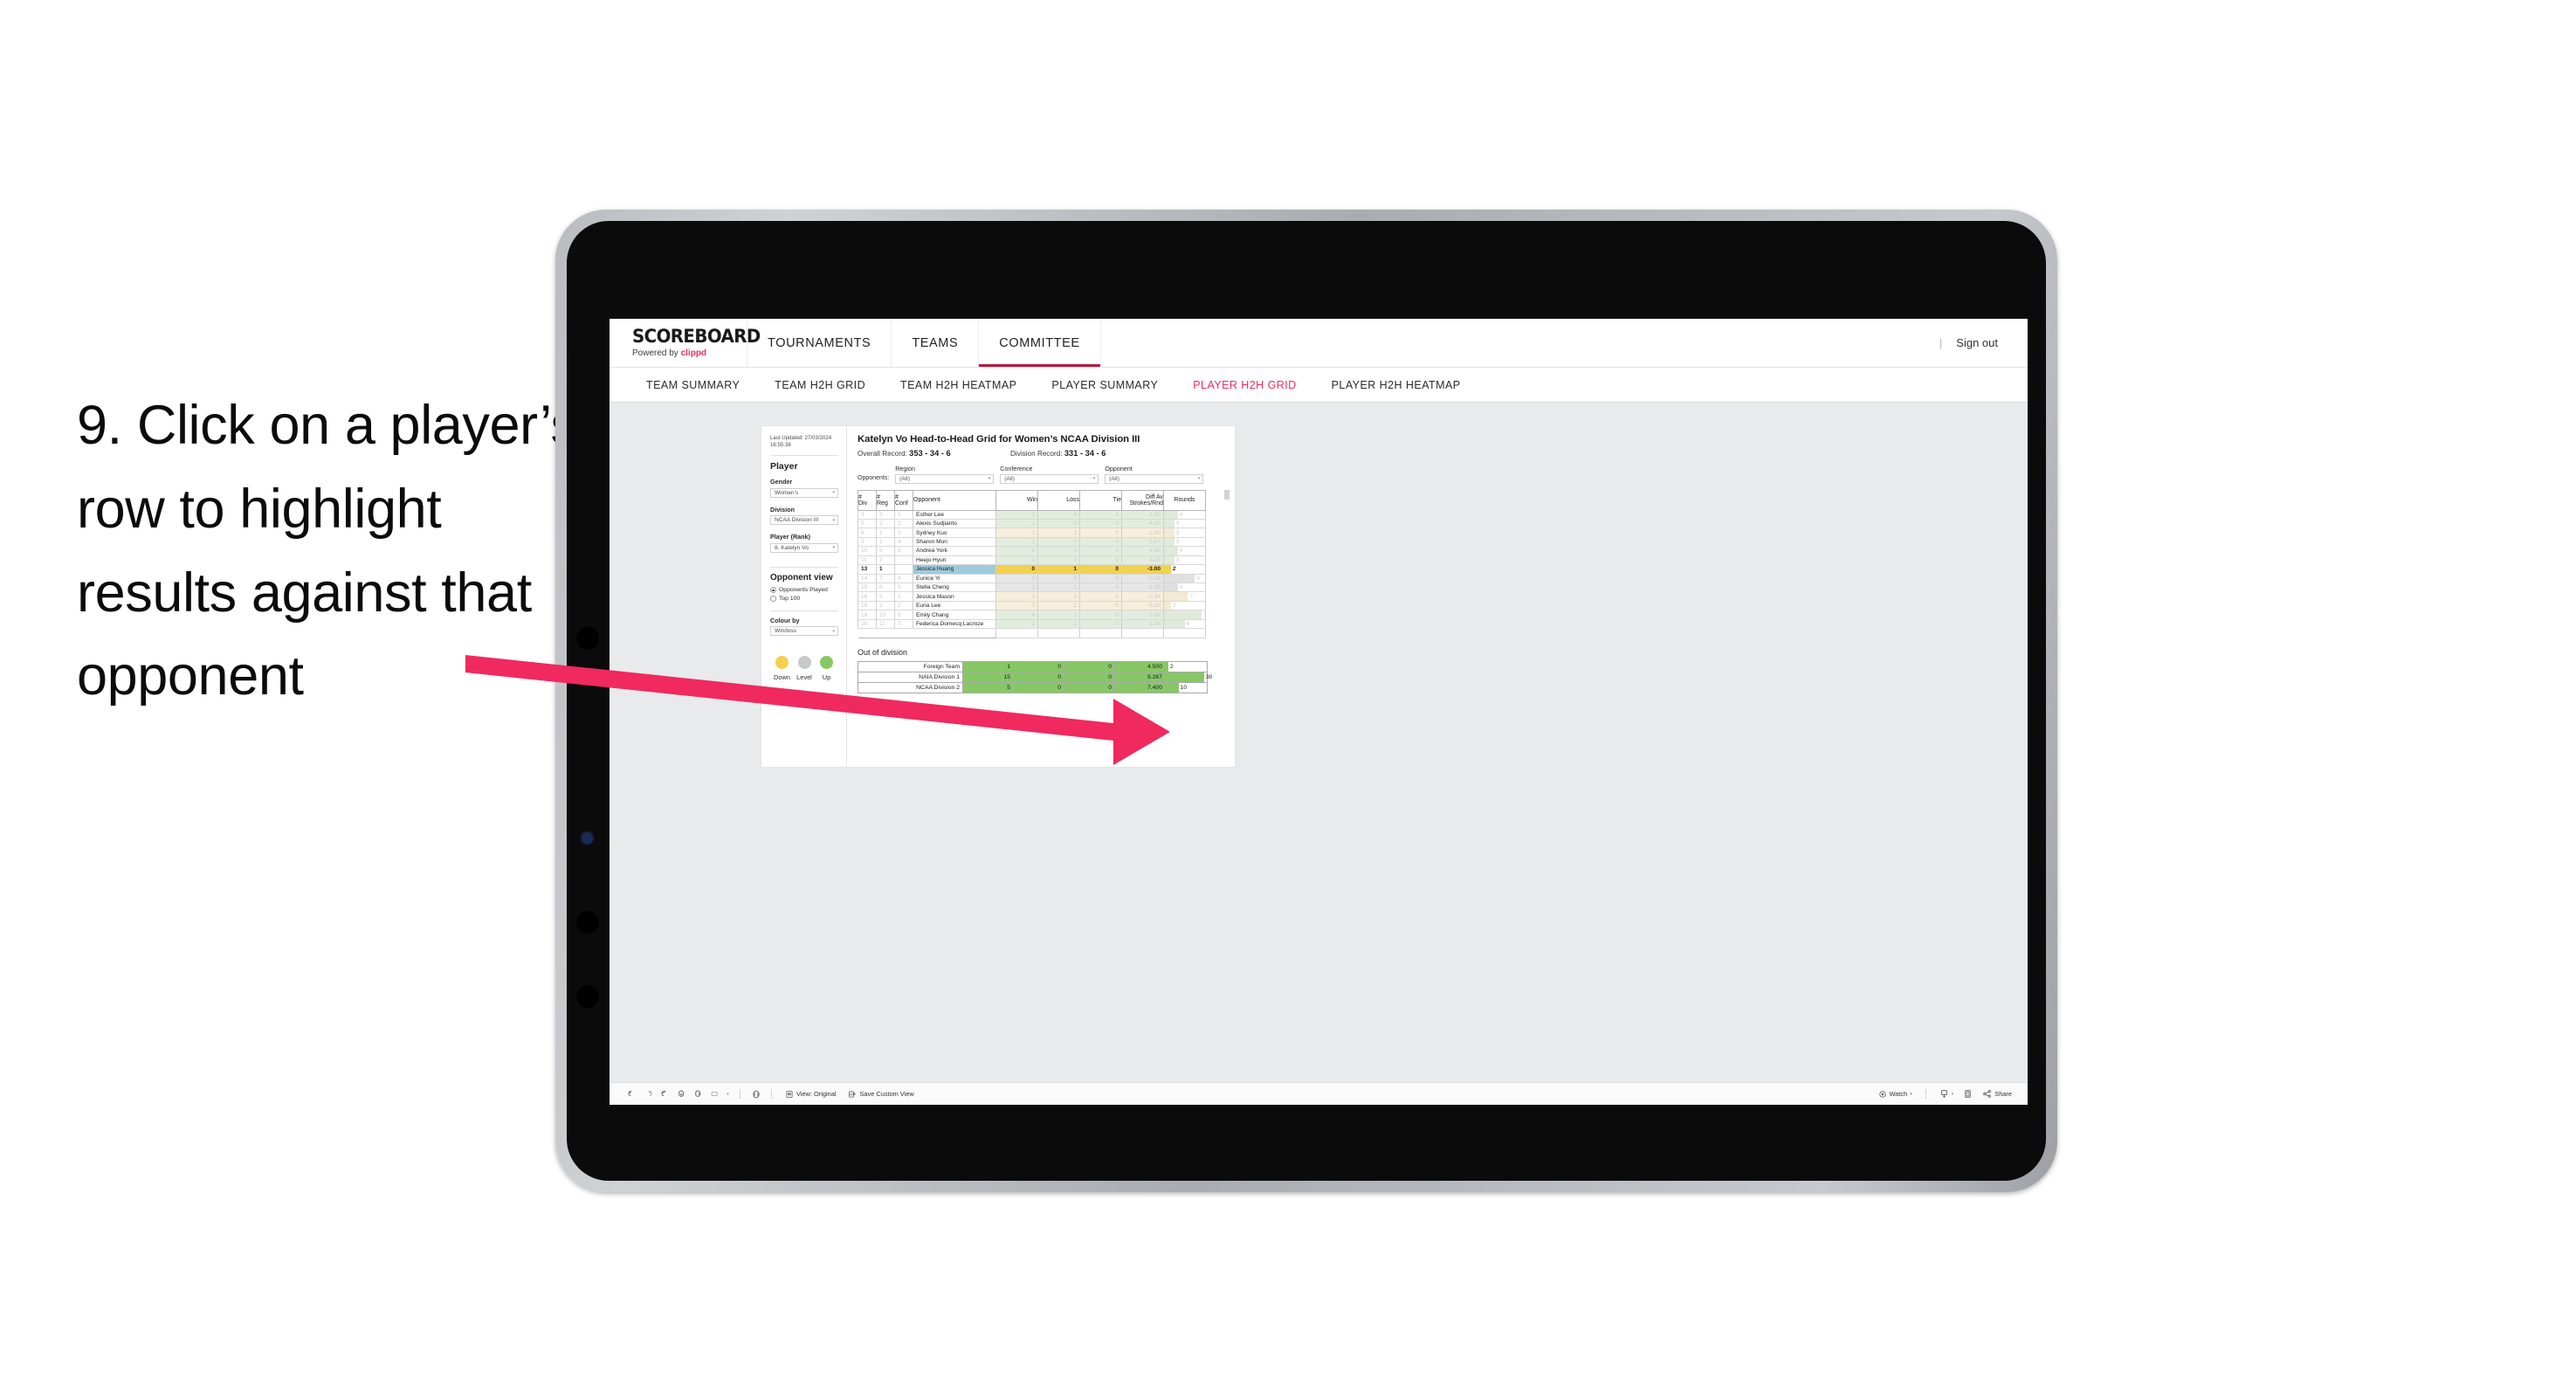  What do you see at coordinates (1184, 569) in the screenshot?
I see `cell-rounds: 2` at bounding box center [1184, 569].